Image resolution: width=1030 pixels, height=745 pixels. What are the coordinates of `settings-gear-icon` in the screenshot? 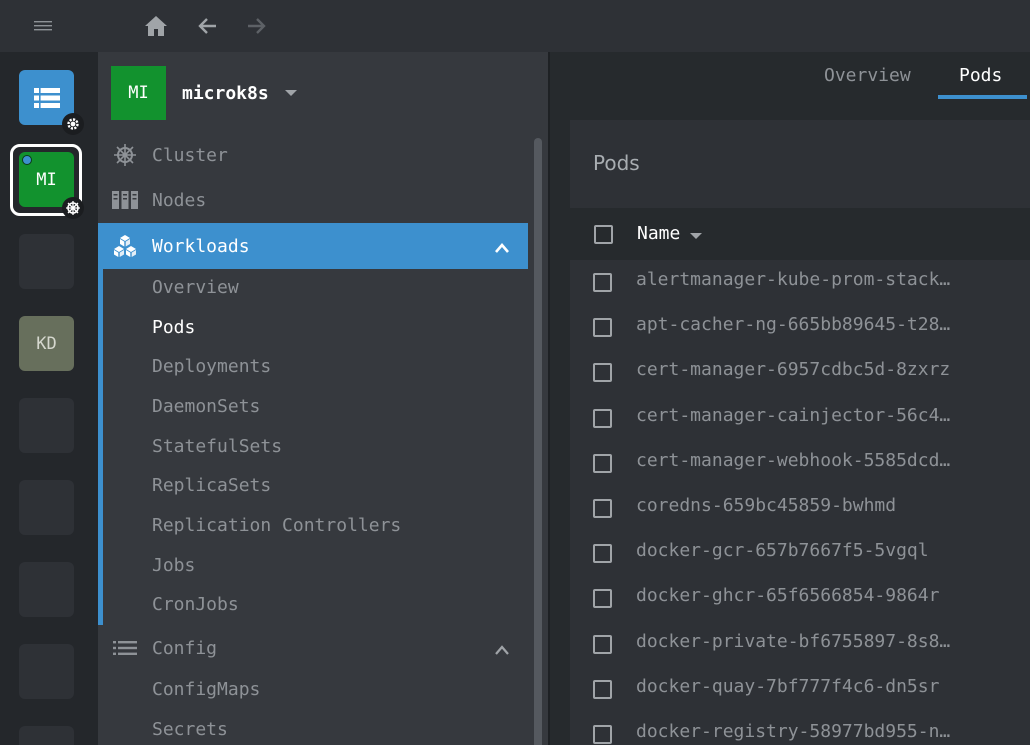 It's located at (73, 124).